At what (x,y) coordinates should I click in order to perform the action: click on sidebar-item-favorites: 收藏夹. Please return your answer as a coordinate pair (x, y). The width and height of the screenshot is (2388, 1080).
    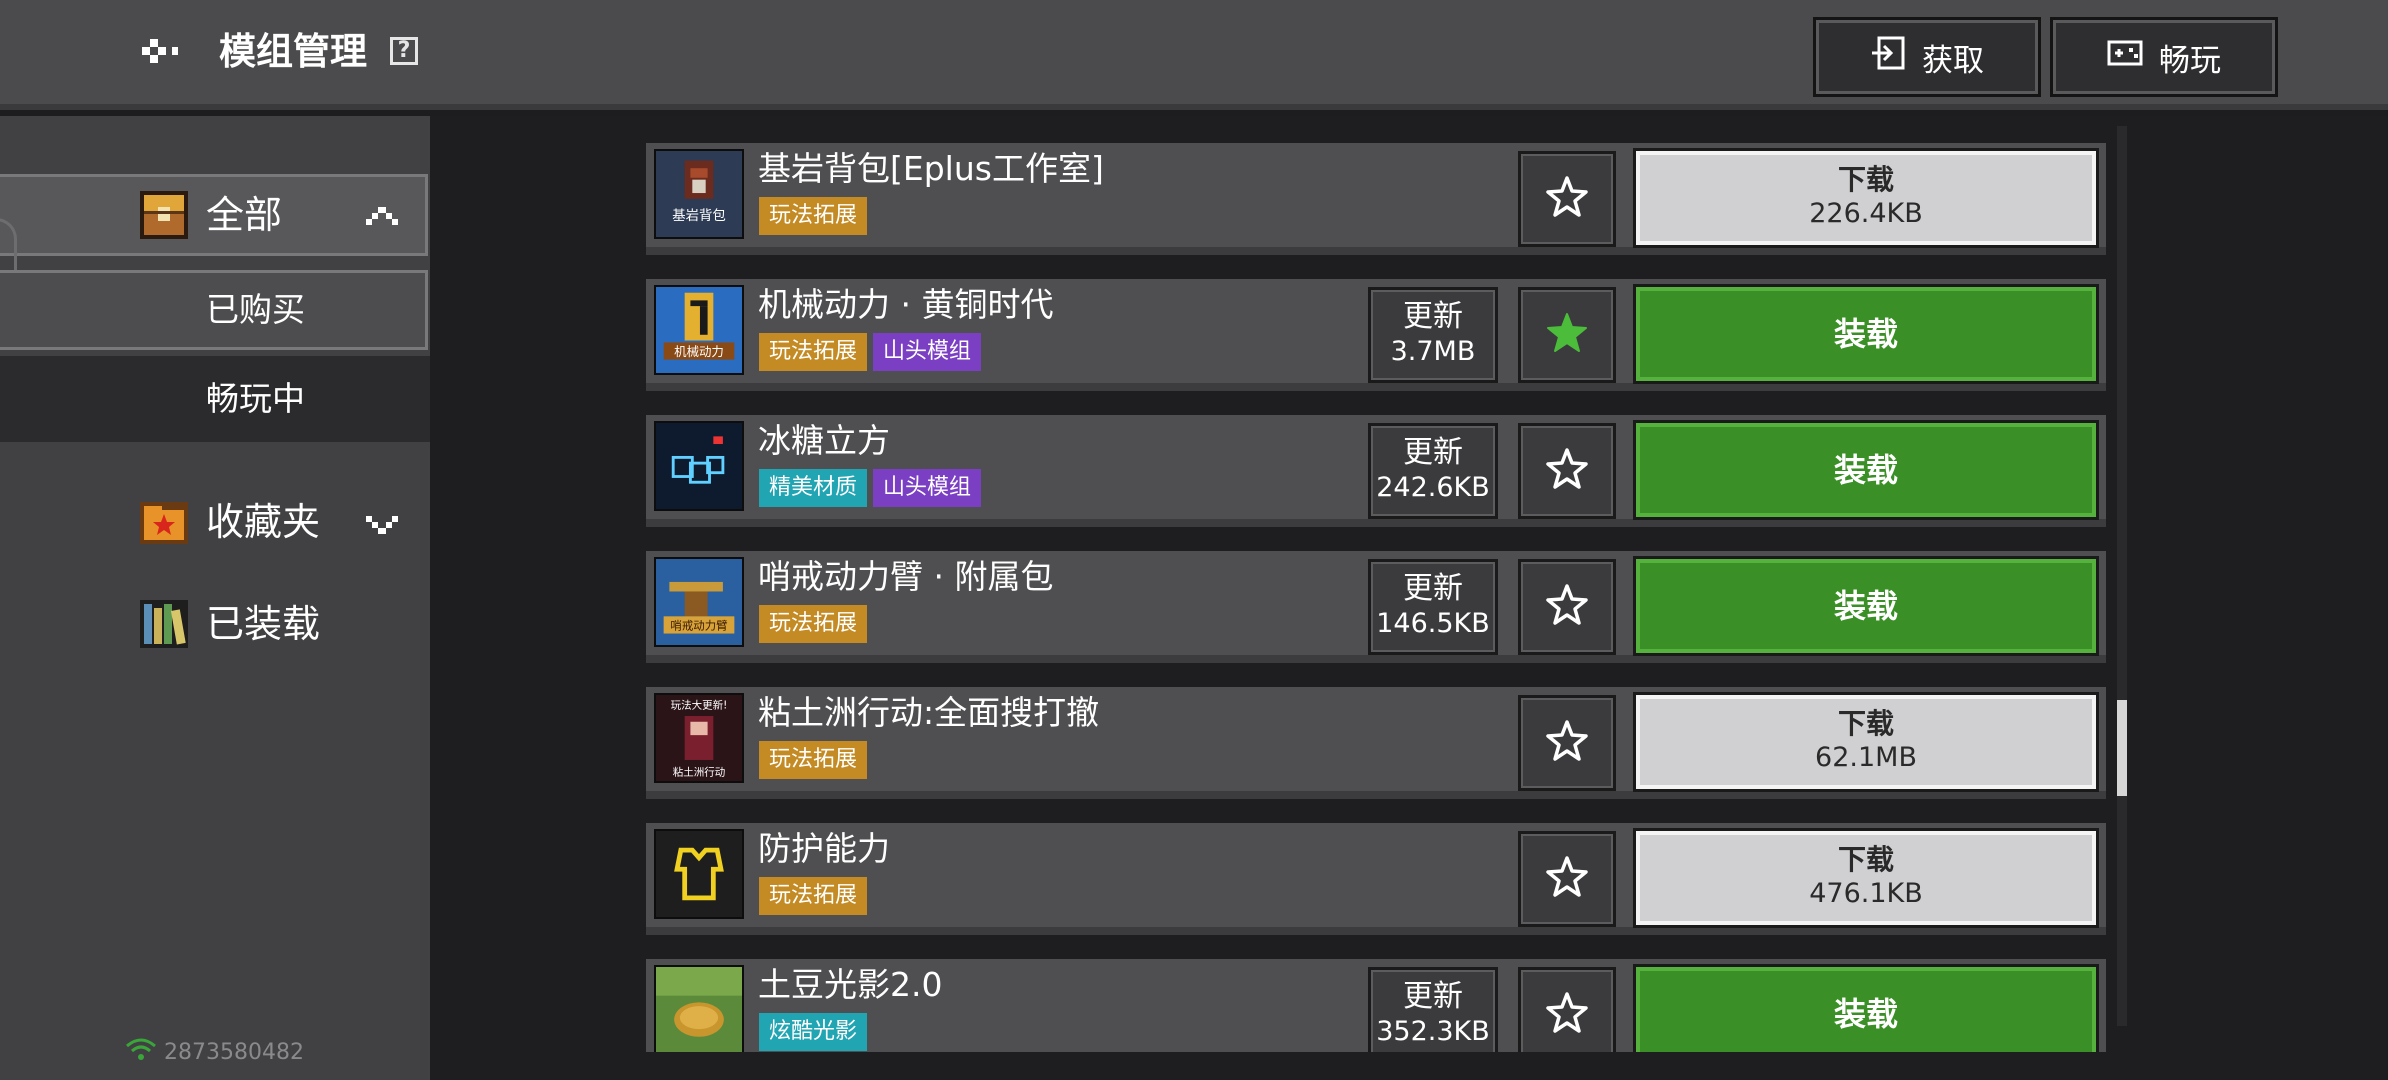
    Looking at the image, I should click on (215, 522).